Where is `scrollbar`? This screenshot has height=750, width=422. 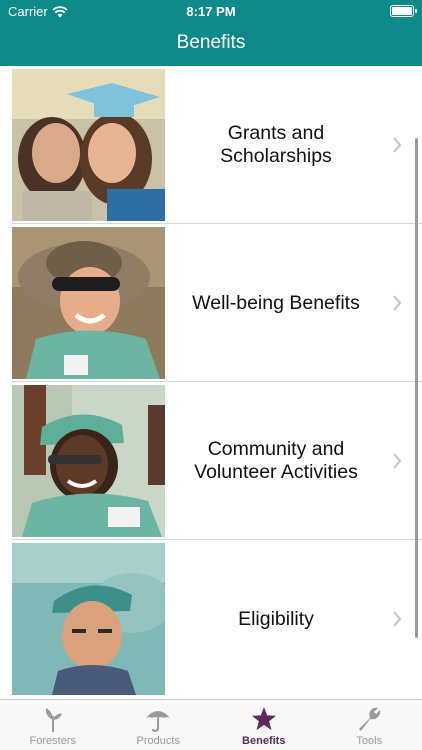
scrollbar is located at coordinates (416, 388).